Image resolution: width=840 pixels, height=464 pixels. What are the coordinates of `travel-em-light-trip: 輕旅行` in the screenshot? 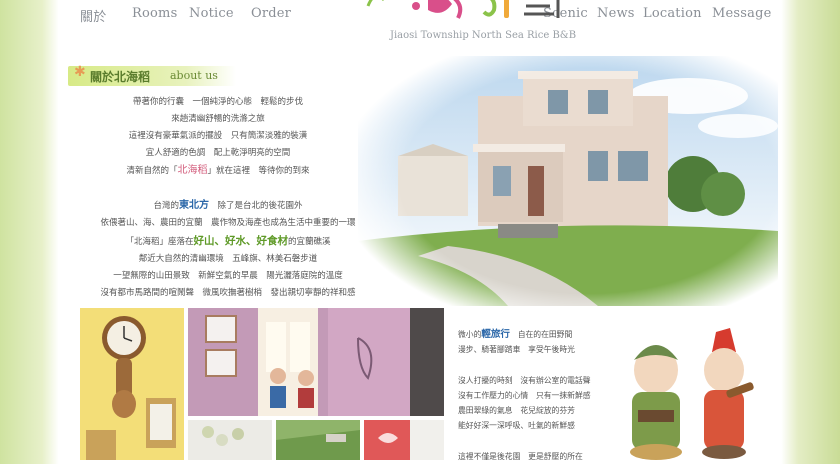 It's located at (495, 334).